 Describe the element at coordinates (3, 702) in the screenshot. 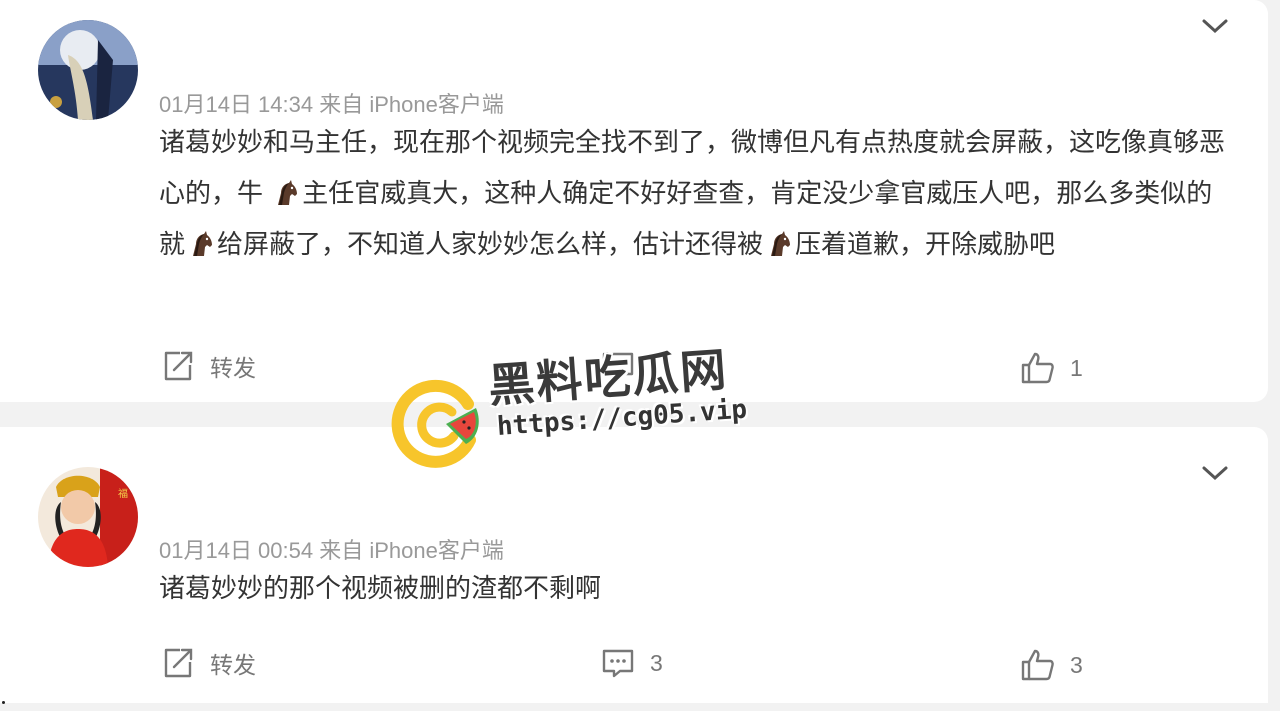

I see `stray-dot` at that location.